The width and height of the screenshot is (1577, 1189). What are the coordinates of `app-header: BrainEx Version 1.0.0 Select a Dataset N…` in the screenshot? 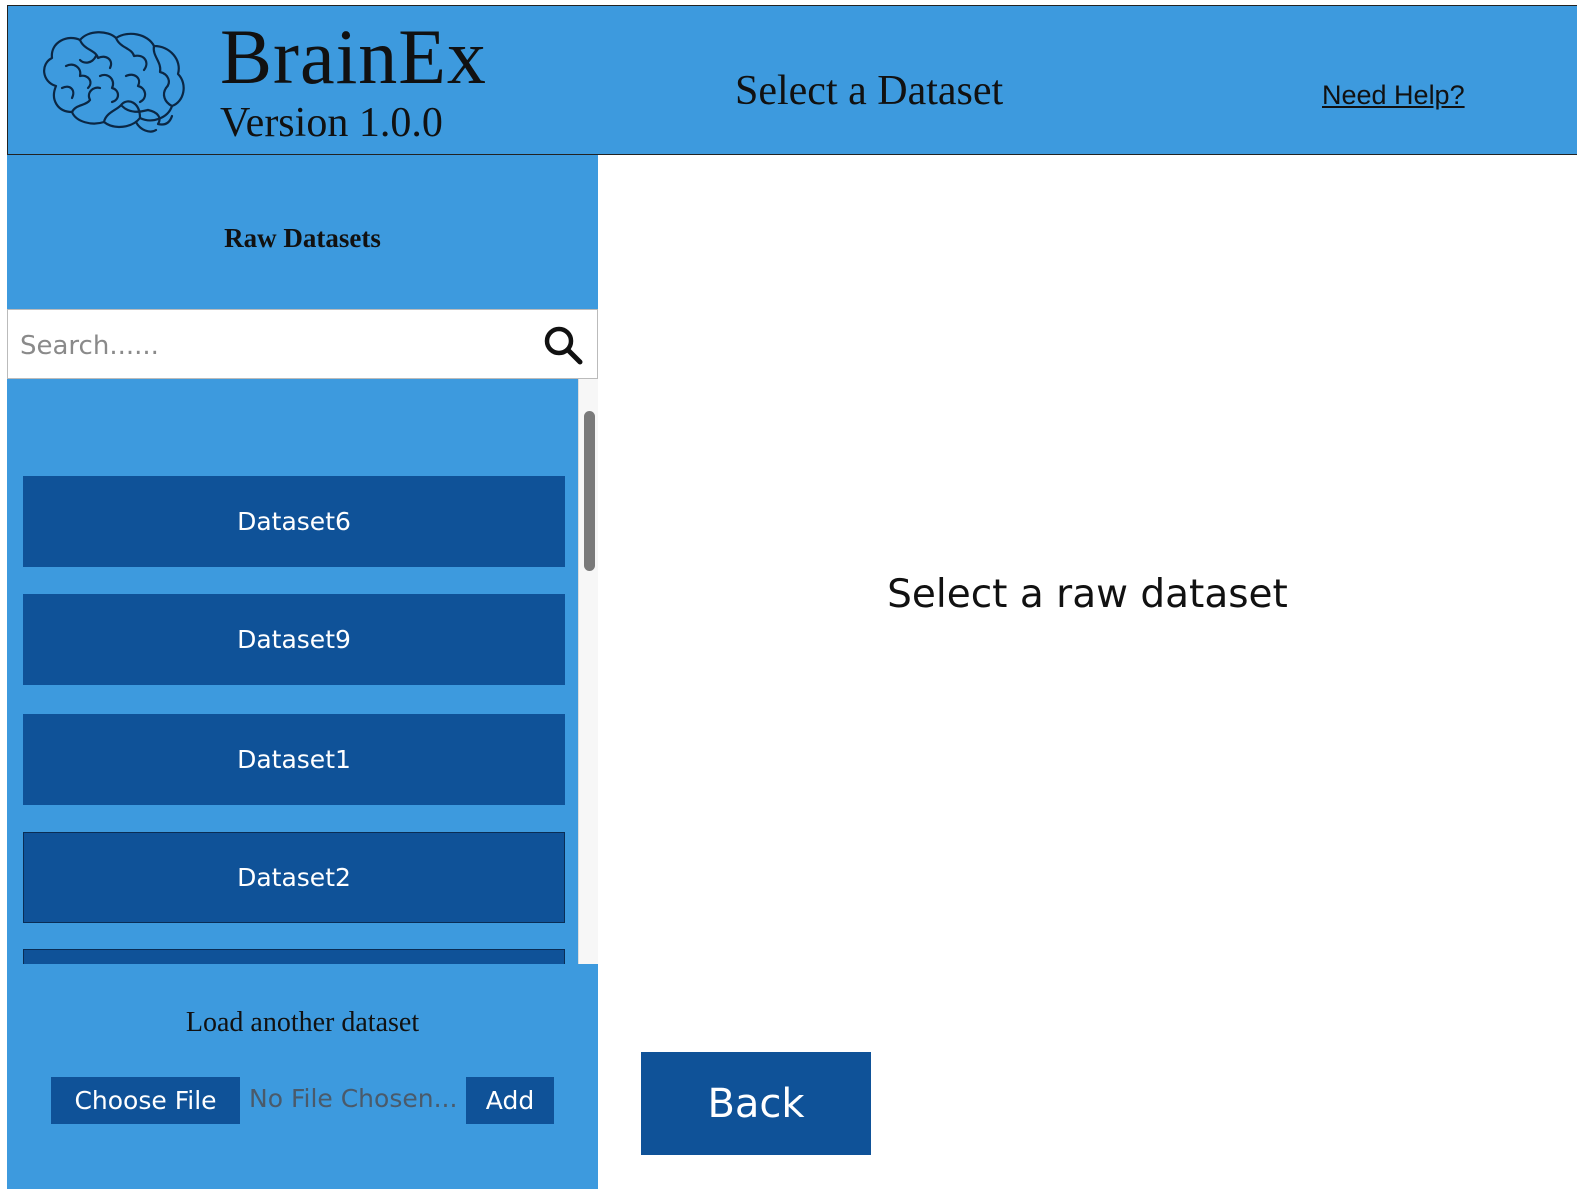 It's located at (792, 80).